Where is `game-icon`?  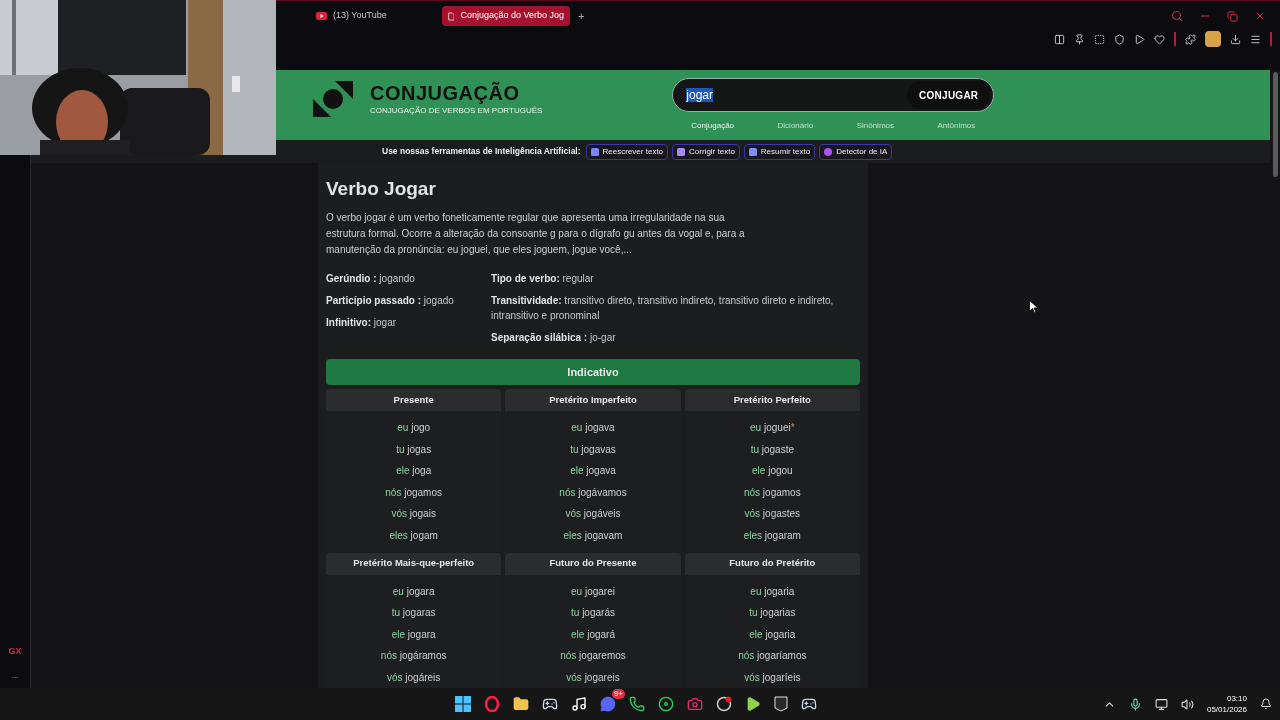 game-icon is located at coordinates (550, 704).